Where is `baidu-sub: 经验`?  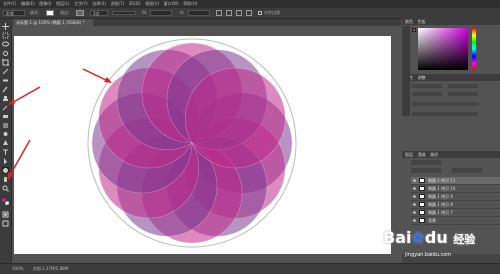
baidu-sub: 经验 is located at coordinates (464, 239).